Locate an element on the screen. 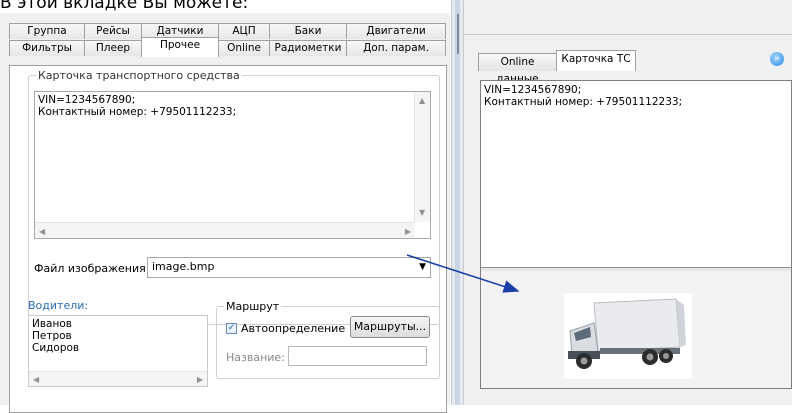  divider is located at coordinates (628, 34).